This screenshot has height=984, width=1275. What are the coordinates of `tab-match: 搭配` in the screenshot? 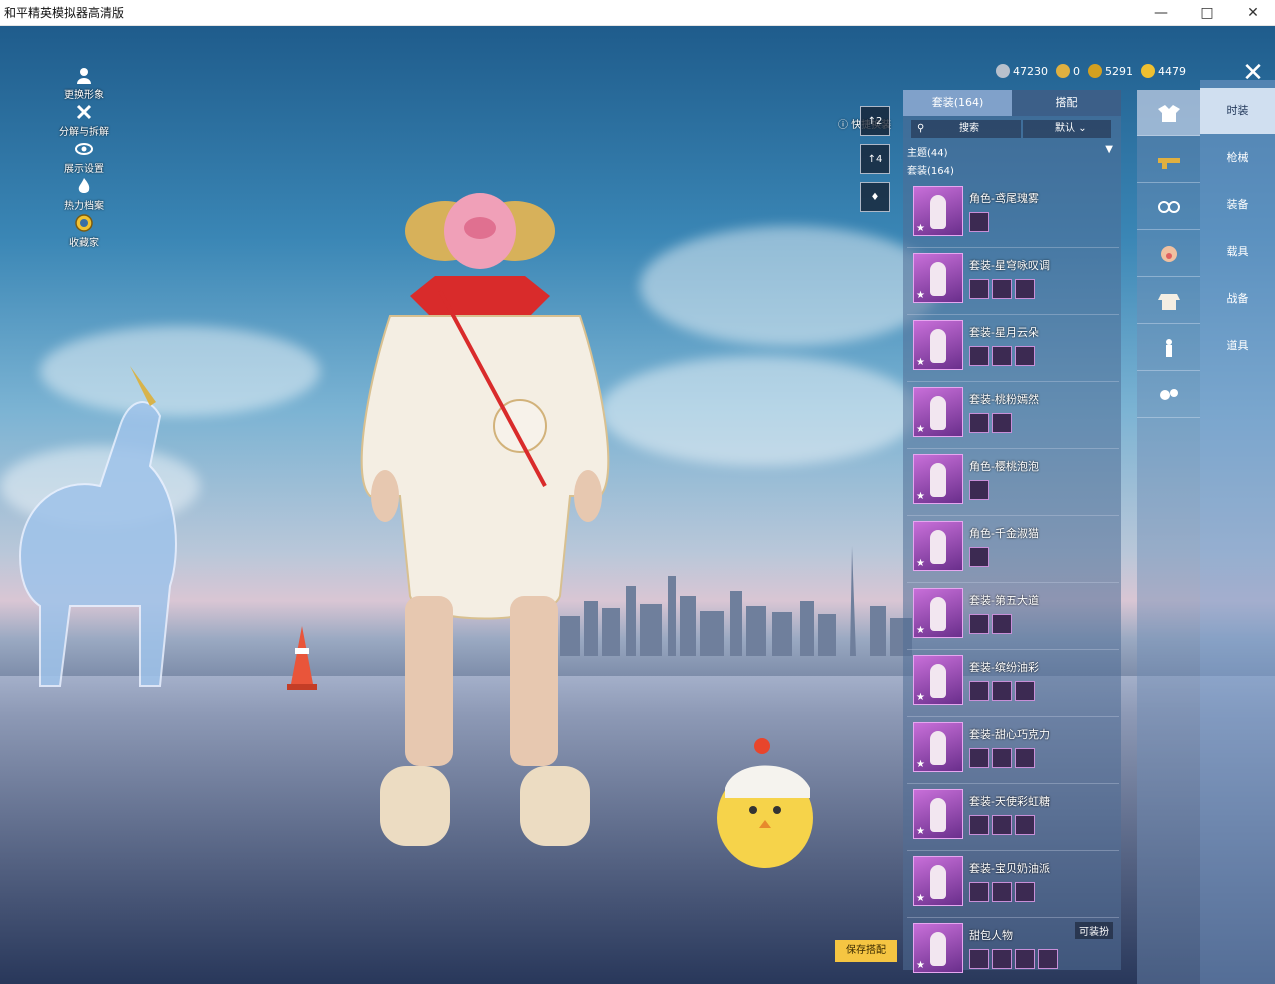 It's located at (1066, 103).